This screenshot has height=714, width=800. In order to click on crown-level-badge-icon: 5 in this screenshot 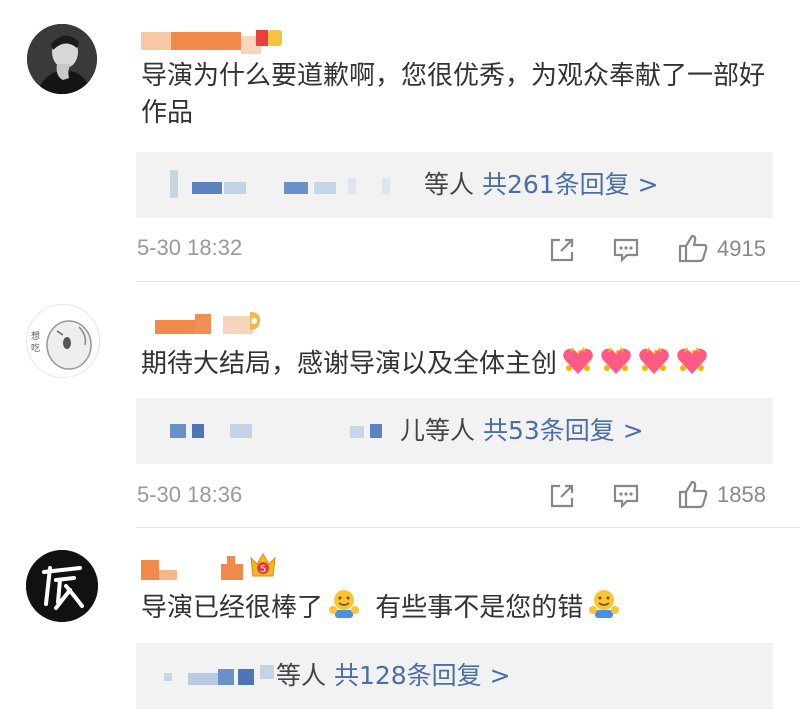, I will do `click(263, 564)`.